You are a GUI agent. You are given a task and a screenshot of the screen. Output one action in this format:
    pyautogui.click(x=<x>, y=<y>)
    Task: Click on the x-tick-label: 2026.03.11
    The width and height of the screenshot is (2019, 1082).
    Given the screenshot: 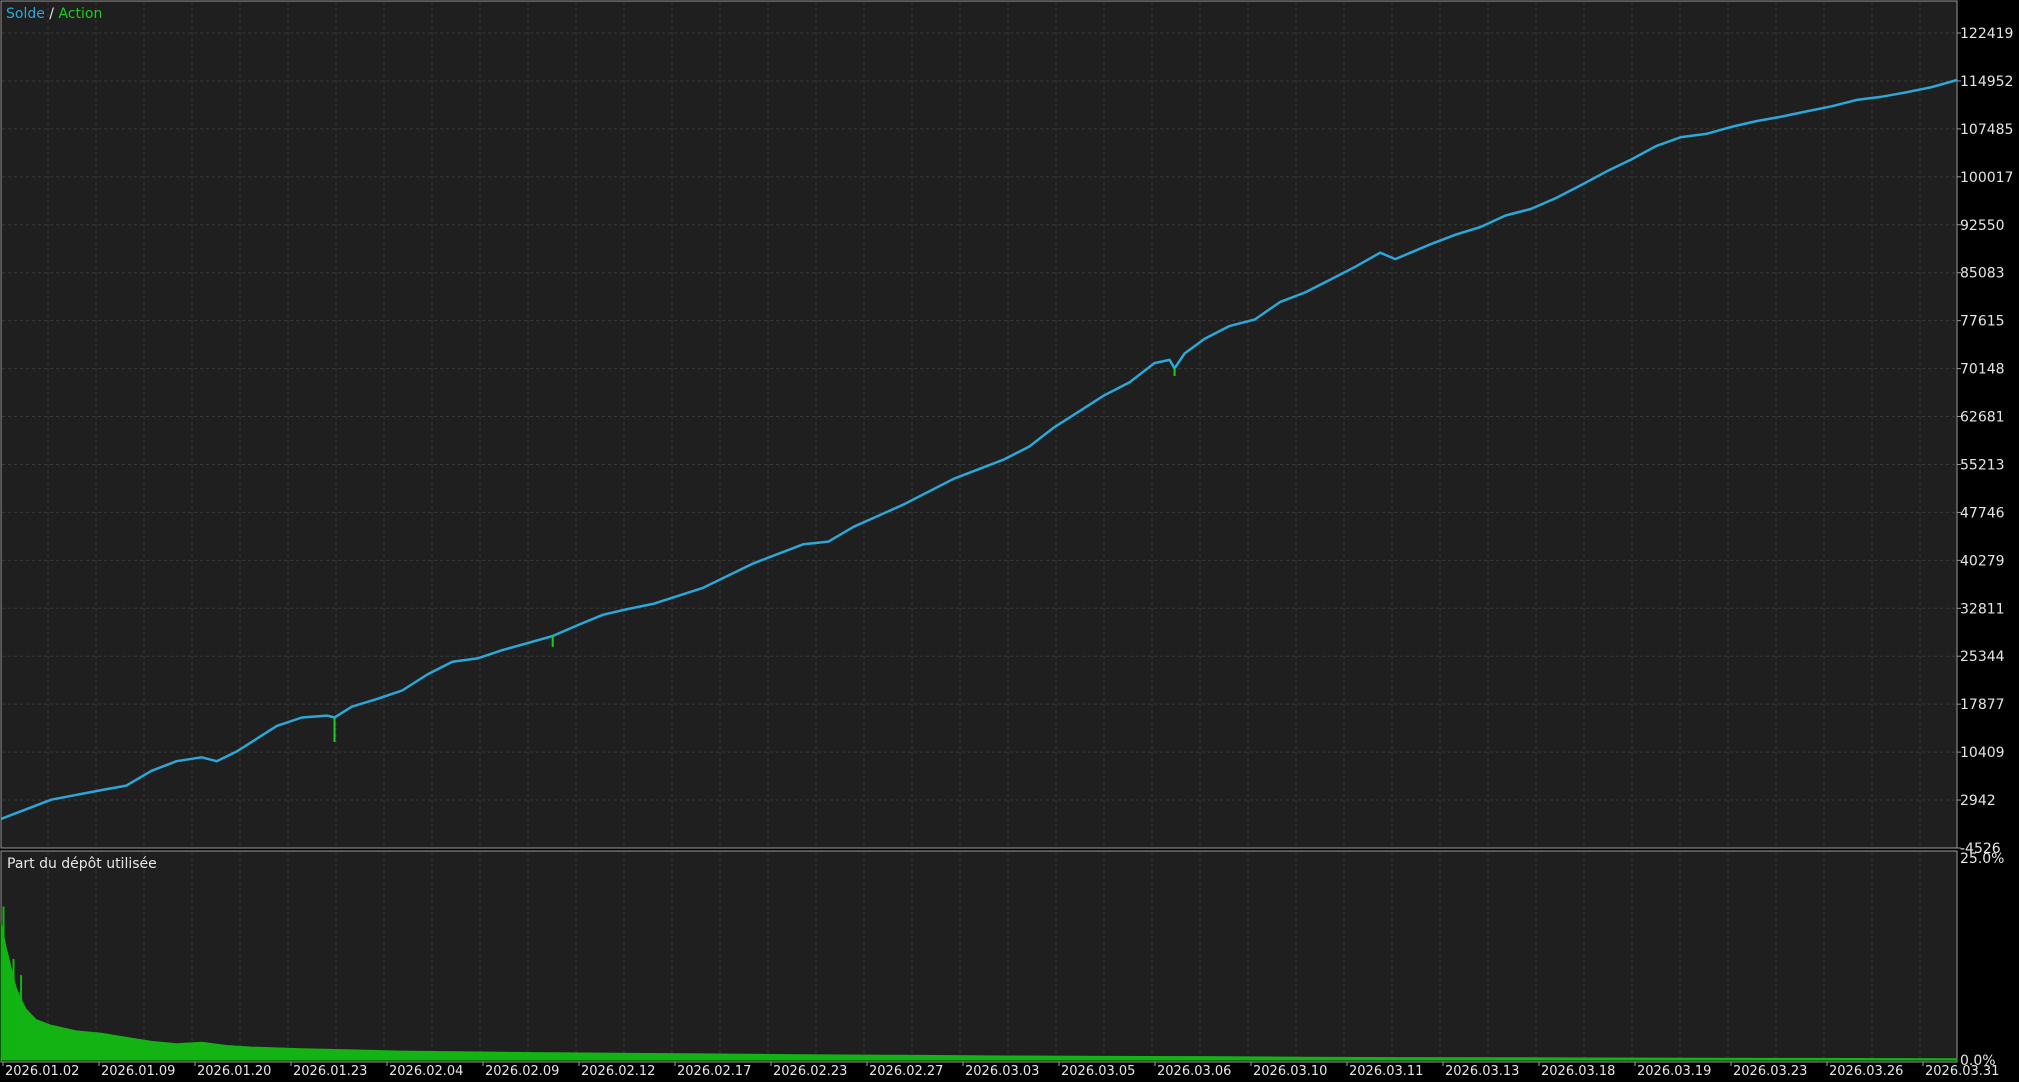 What is the action you would take?
    pyautogui.click(x=1386, y=1071)
    